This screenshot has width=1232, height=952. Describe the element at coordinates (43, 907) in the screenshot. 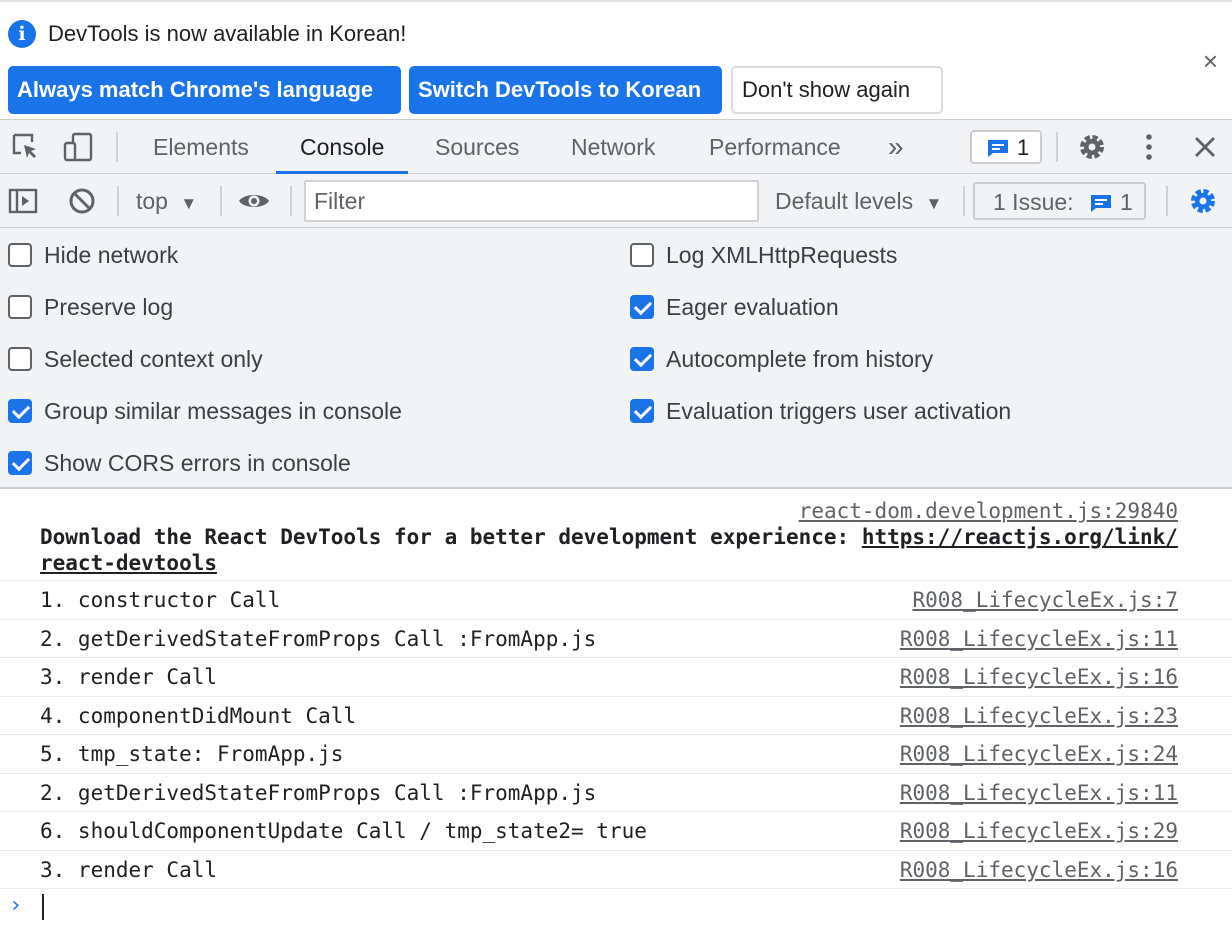

I see `text-caret` at that location.